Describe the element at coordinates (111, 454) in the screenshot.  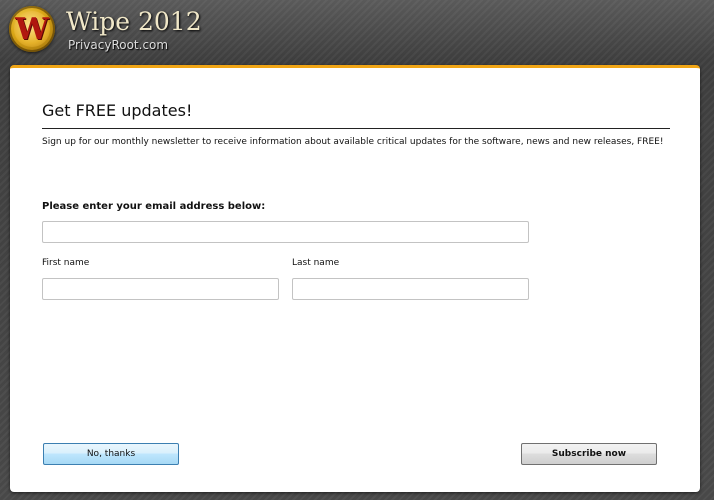
I see `no-thanks-button: No, thanks` at that location.